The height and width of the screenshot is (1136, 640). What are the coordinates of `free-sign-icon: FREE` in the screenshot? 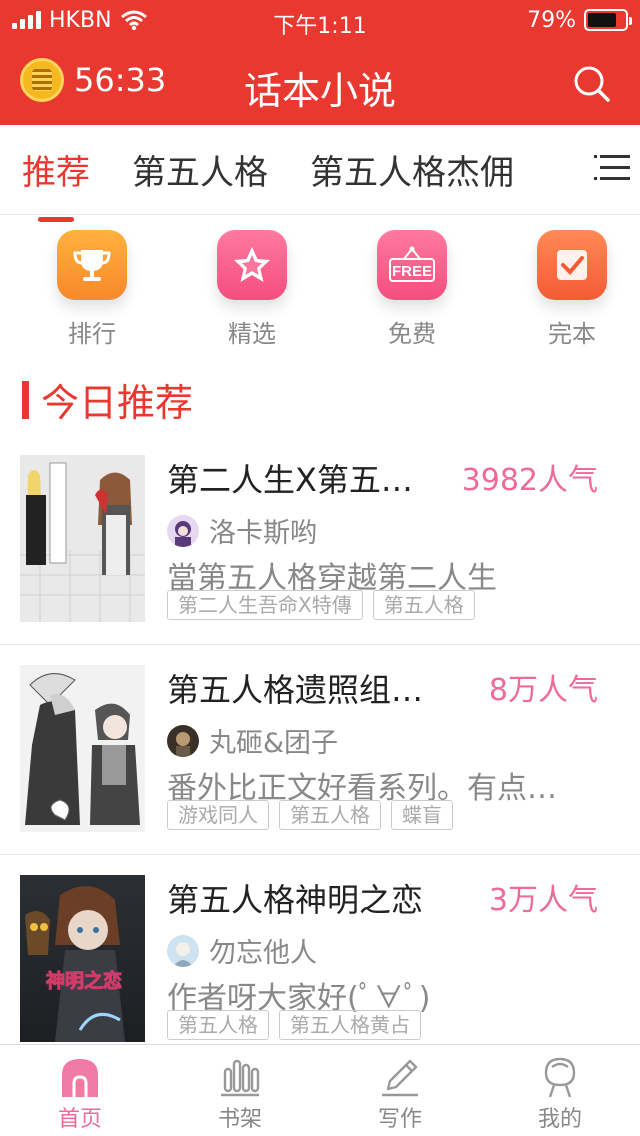 It's located at (412, 265).